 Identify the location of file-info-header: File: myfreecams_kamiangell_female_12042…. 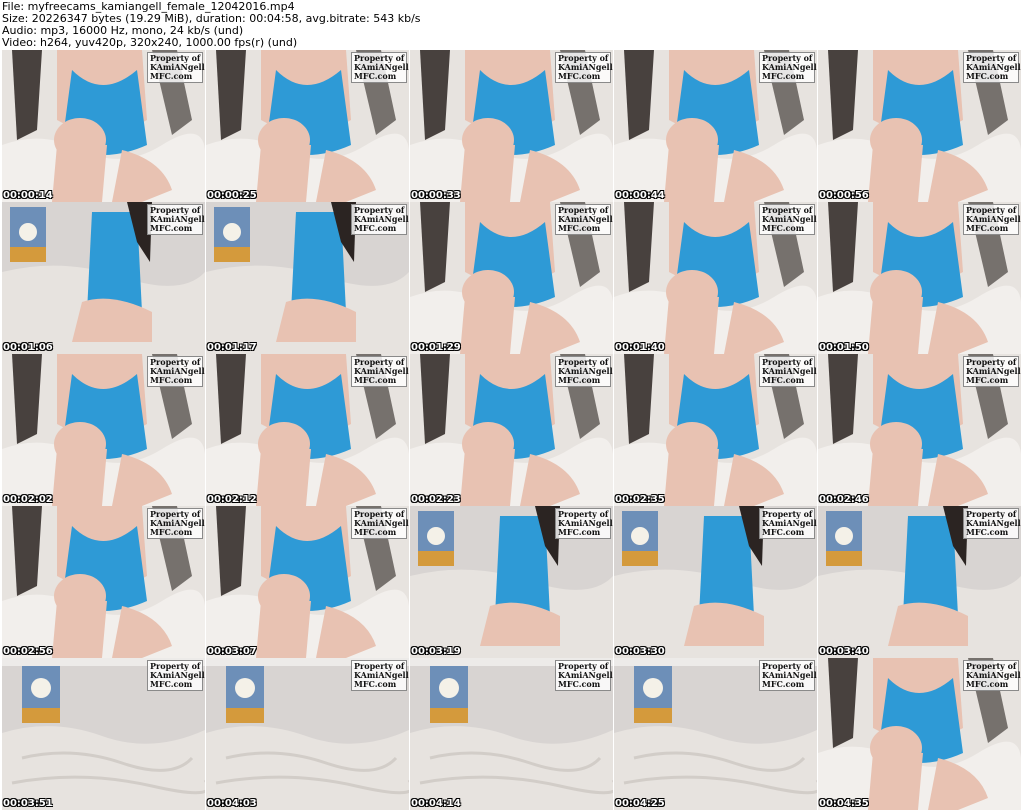
(512, 25).